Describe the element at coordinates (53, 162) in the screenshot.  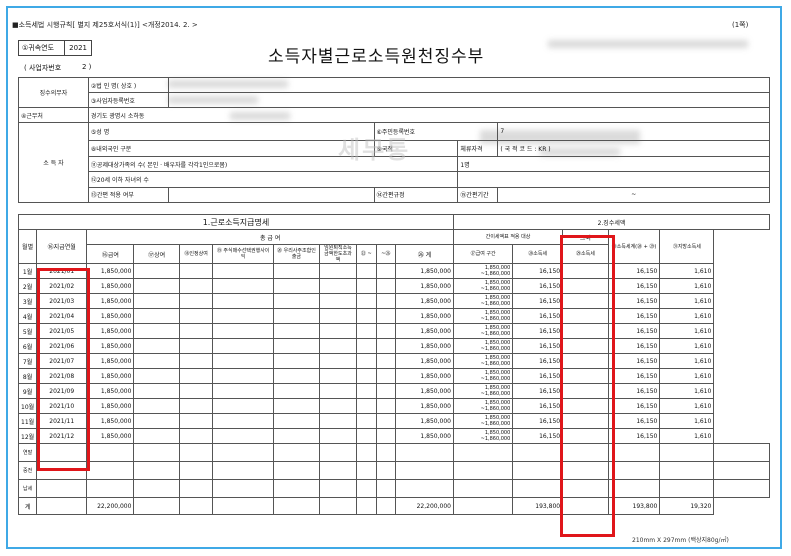
I see `earner-section-label: 소 득 자` at that location.